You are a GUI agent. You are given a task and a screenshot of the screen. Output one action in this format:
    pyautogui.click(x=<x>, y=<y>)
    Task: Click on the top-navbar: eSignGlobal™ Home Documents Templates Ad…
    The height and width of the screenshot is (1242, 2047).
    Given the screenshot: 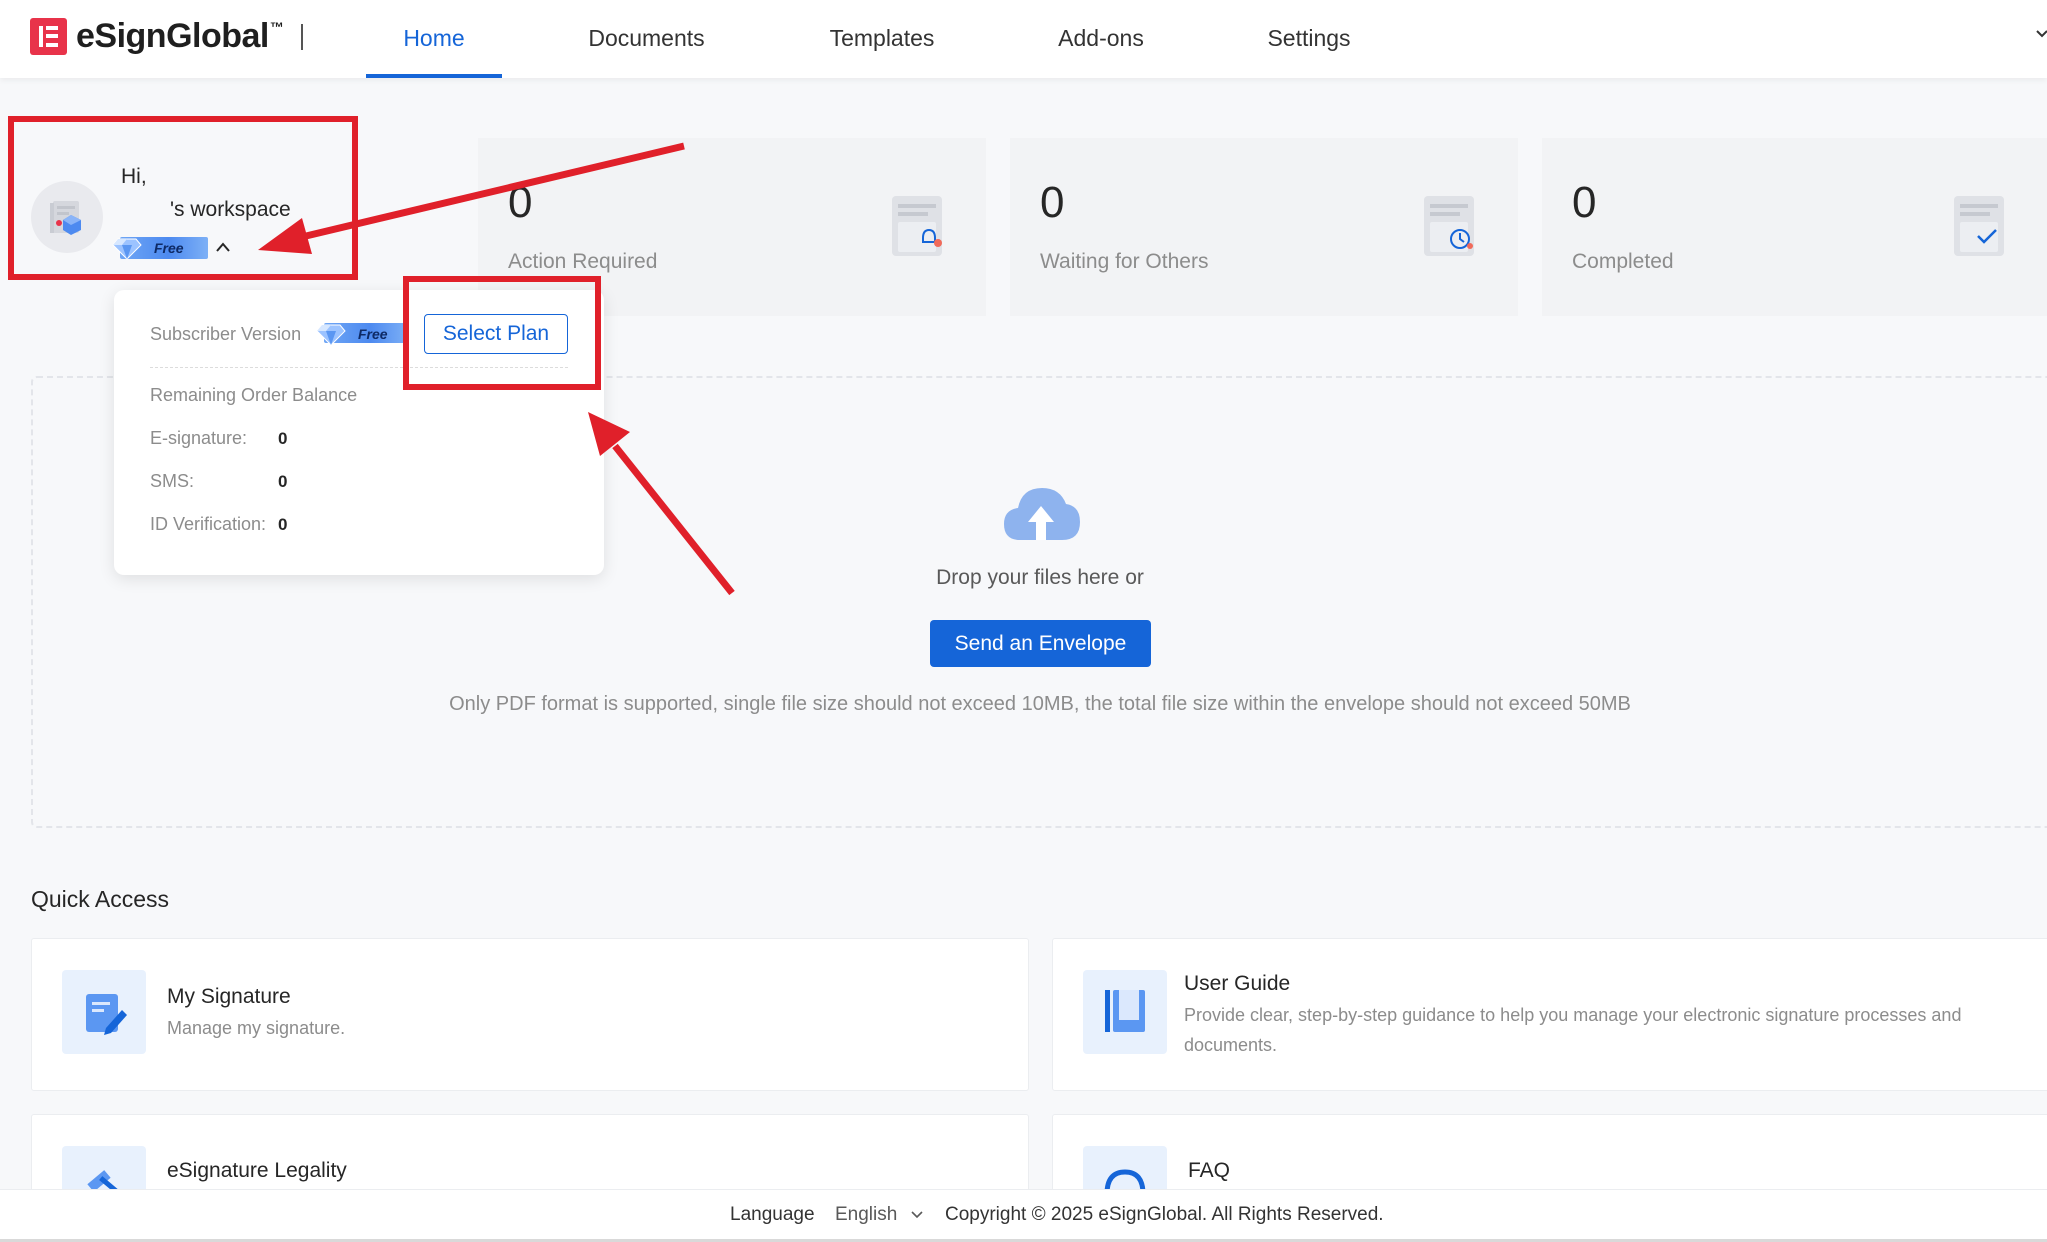 What is the action you would take?
    pyautogui.click(x=1023, y=39)
    